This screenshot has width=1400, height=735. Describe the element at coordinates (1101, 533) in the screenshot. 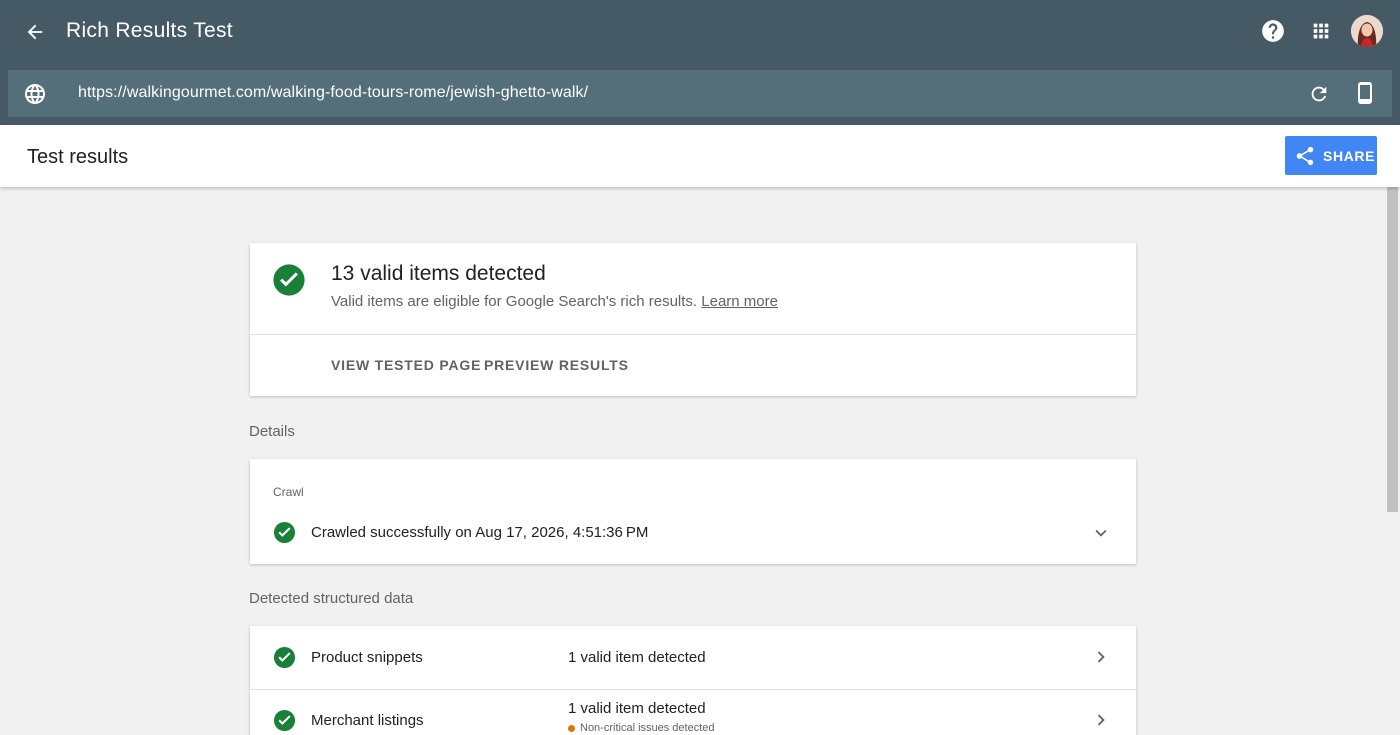

I see `chevron-down-icon` at that location.